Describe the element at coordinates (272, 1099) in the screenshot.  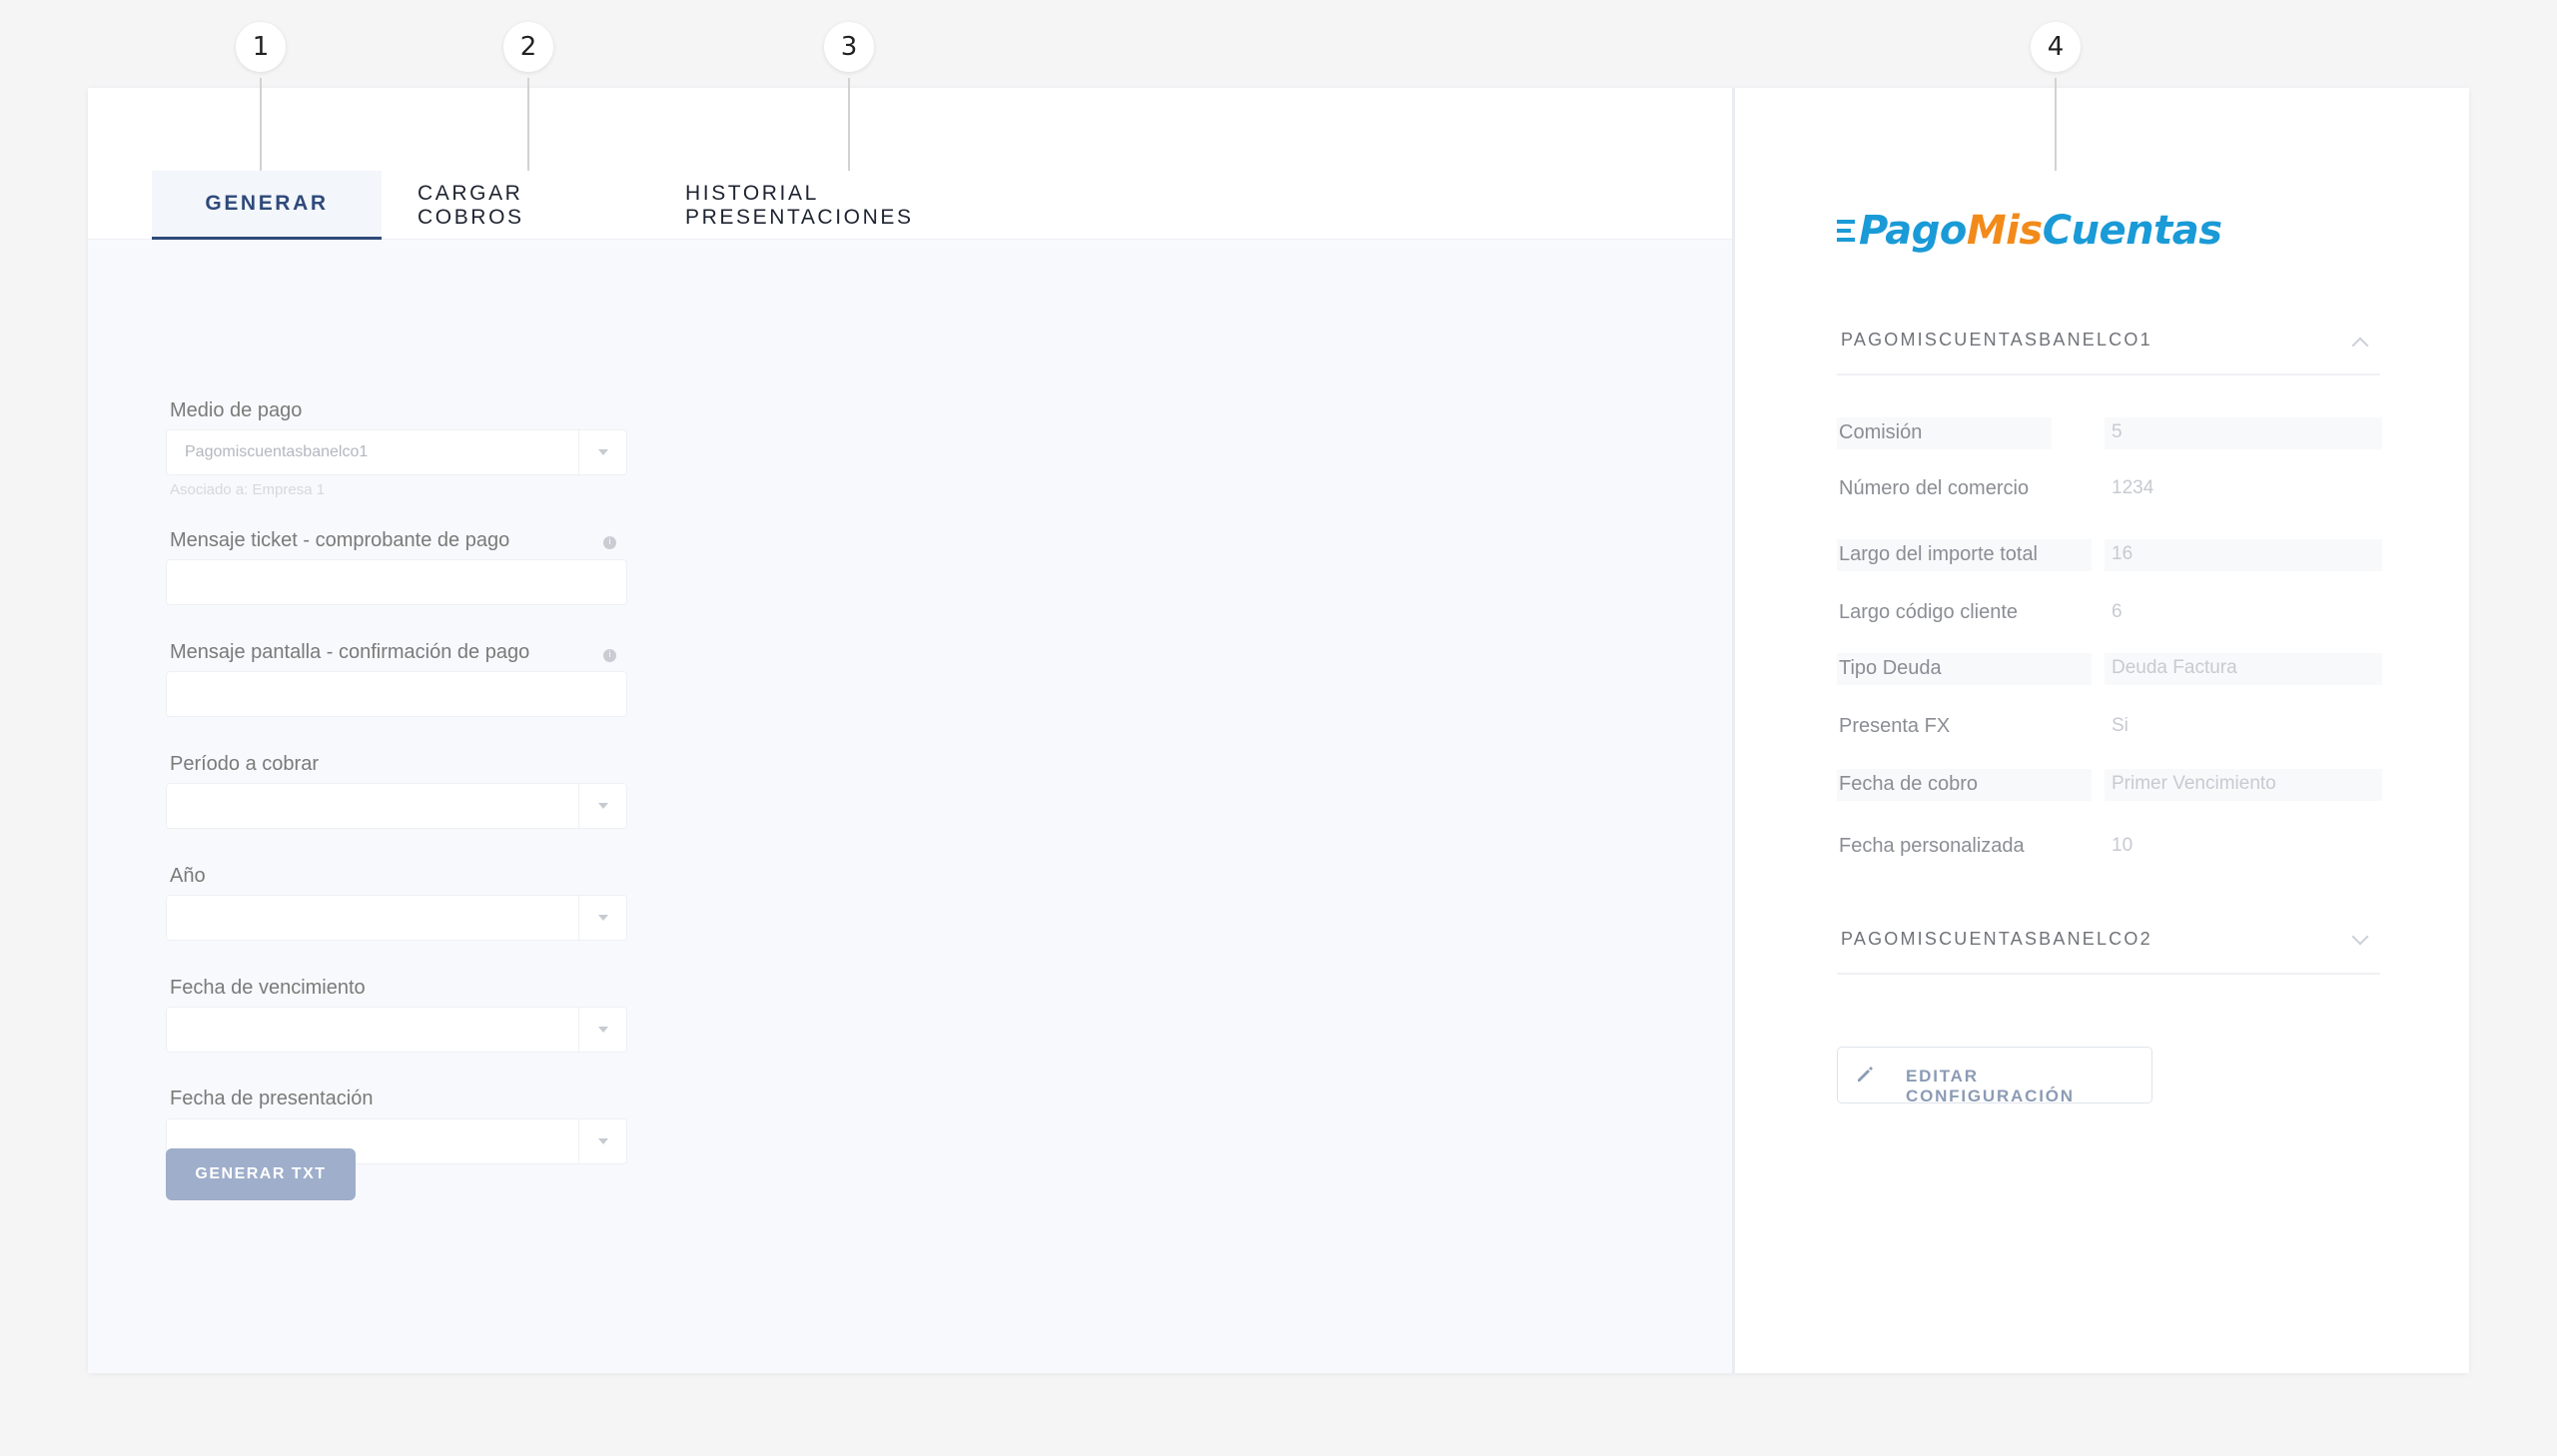
I see `fecha-presentacion-label: Fecha de presentación` at that location.